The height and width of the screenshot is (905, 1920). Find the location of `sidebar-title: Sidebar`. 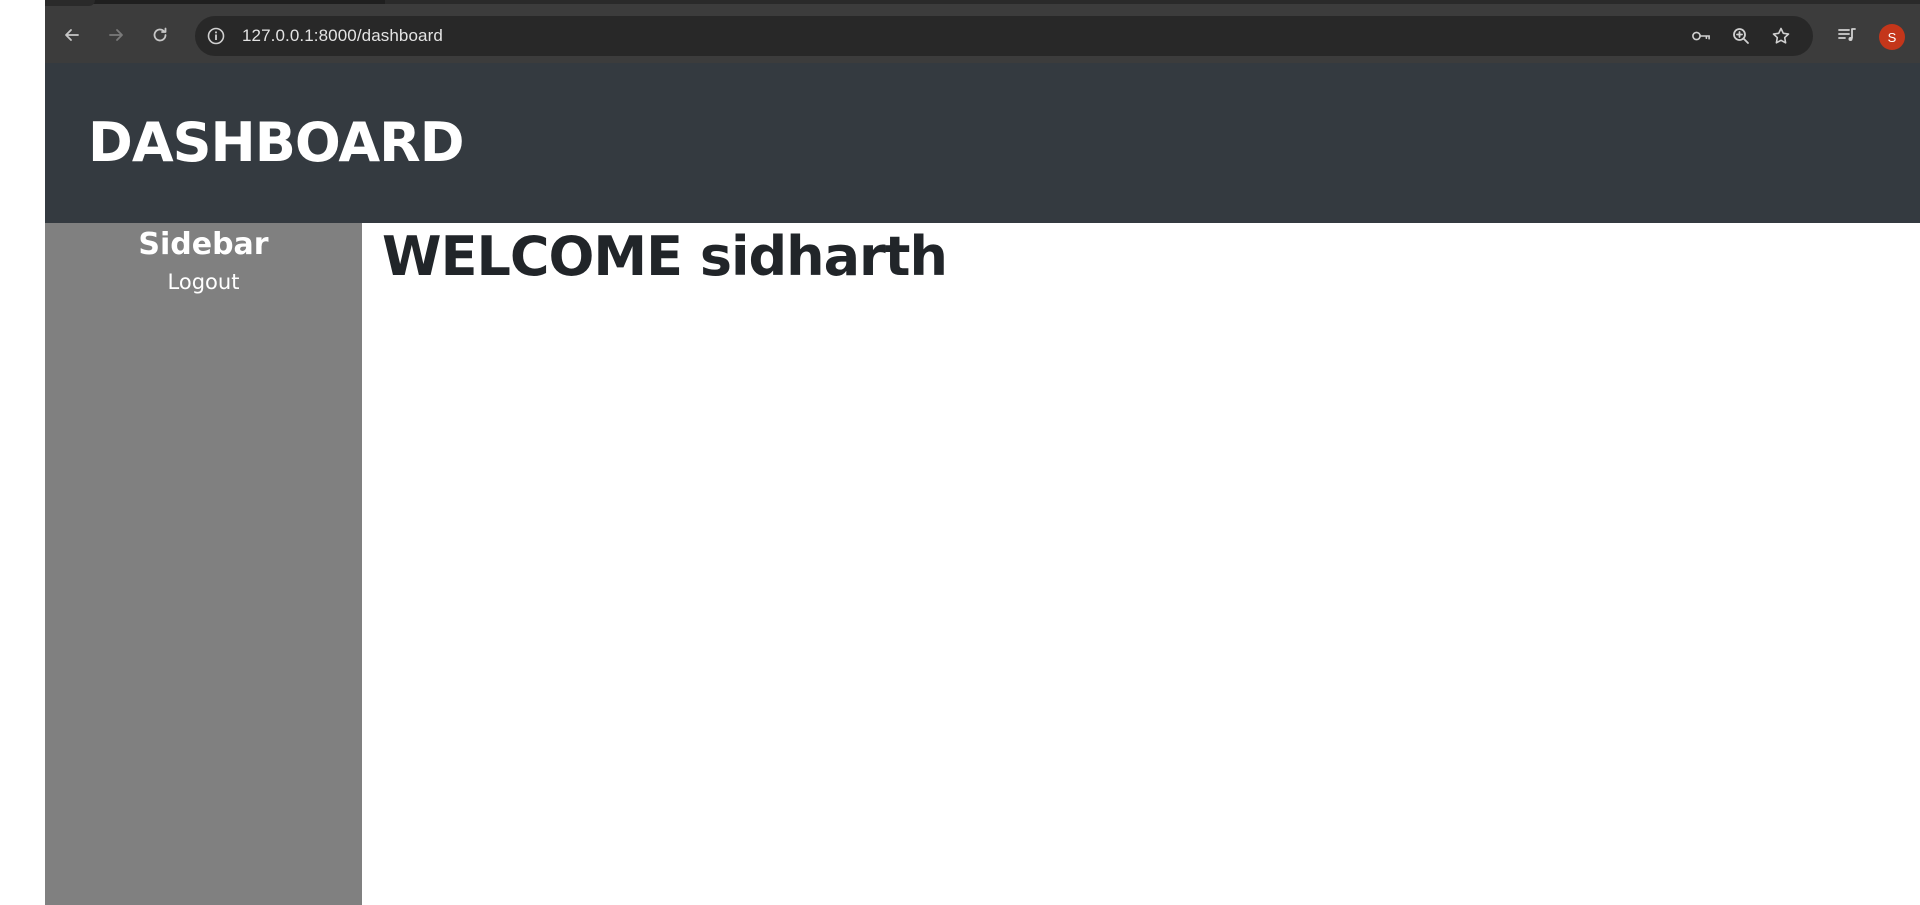

sidebar-title: Sidebar is located at coordinates (203, 244).